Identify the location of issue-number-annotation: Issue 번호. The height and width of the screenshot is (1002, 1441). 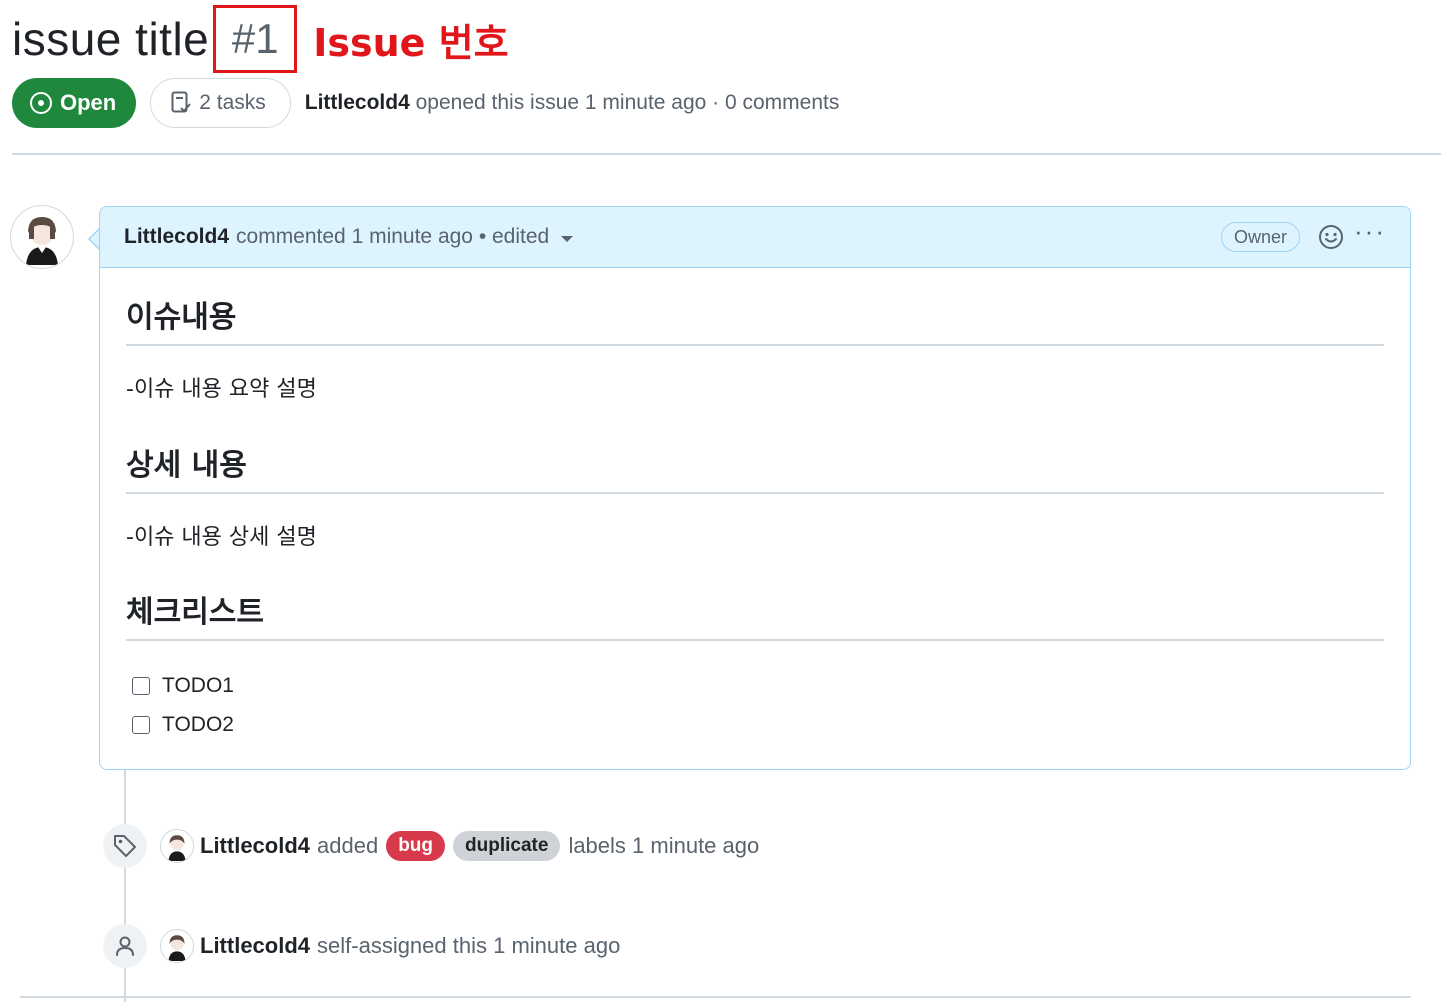
(411, 42).